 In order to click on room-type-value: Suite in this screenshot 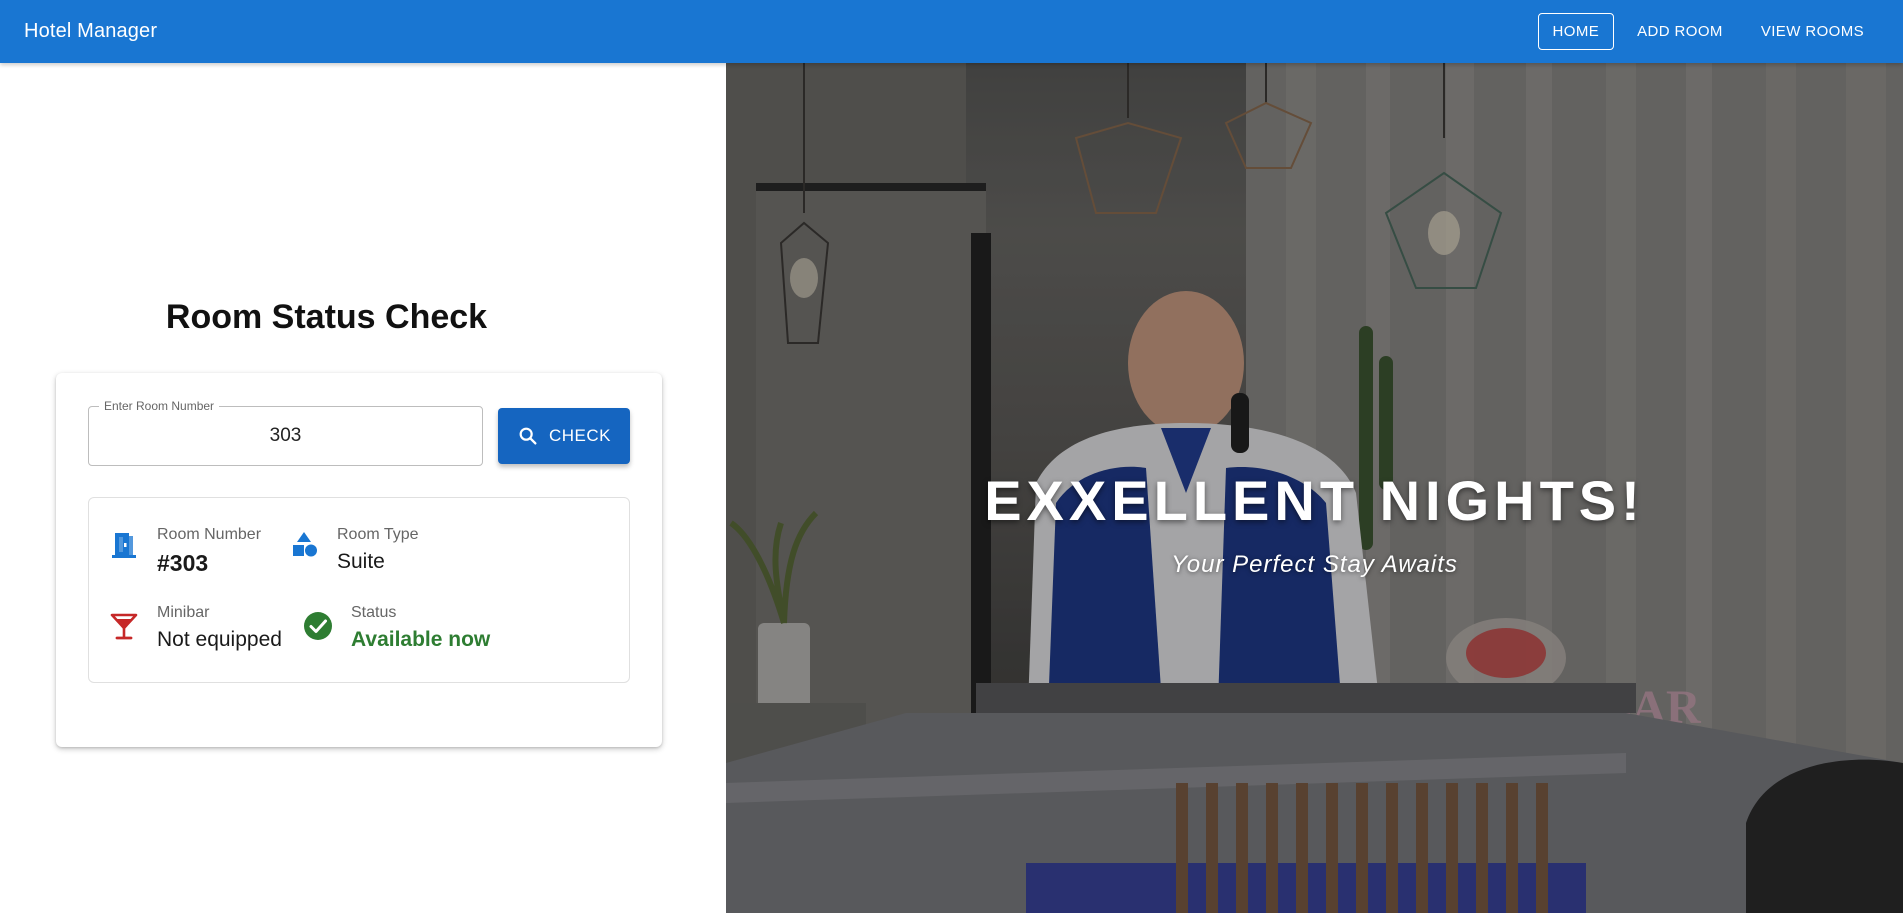, I will do `click(361, 561)`.